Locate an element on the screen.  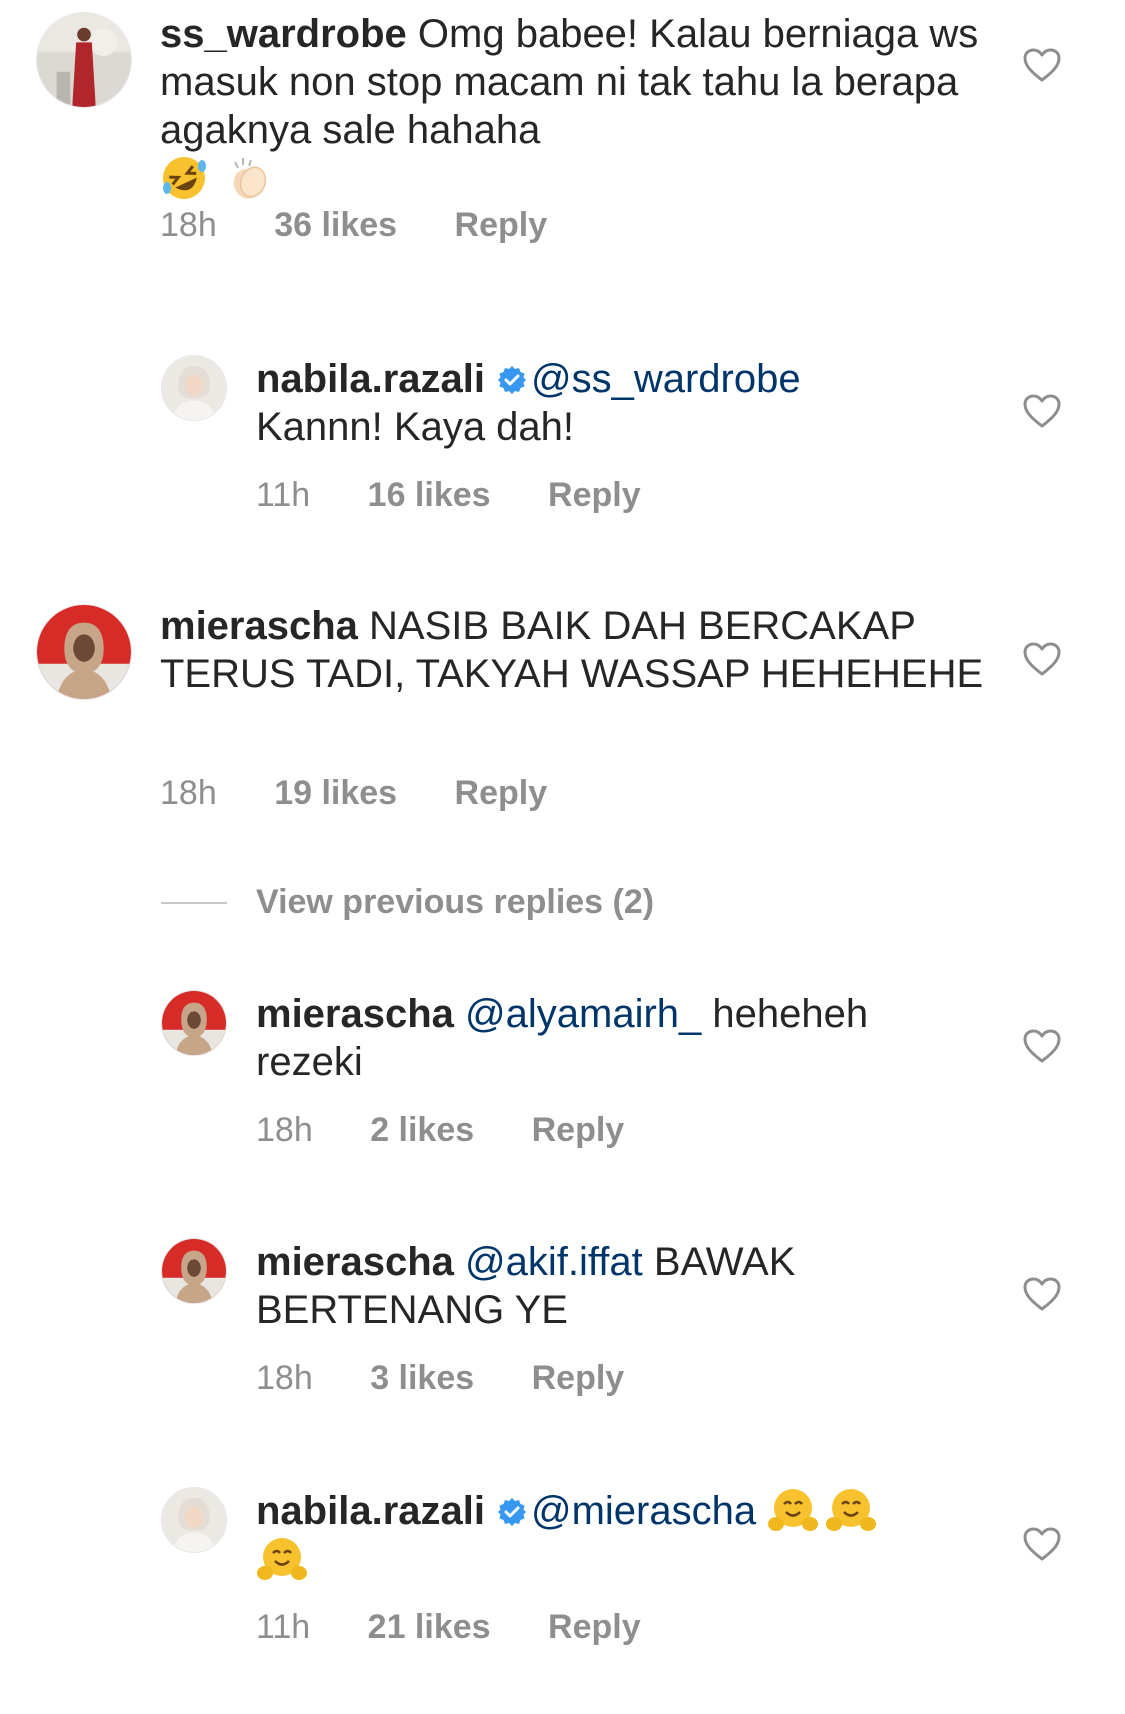
mention-link: @ss_wardrobe is located at coordinates (666, 379).